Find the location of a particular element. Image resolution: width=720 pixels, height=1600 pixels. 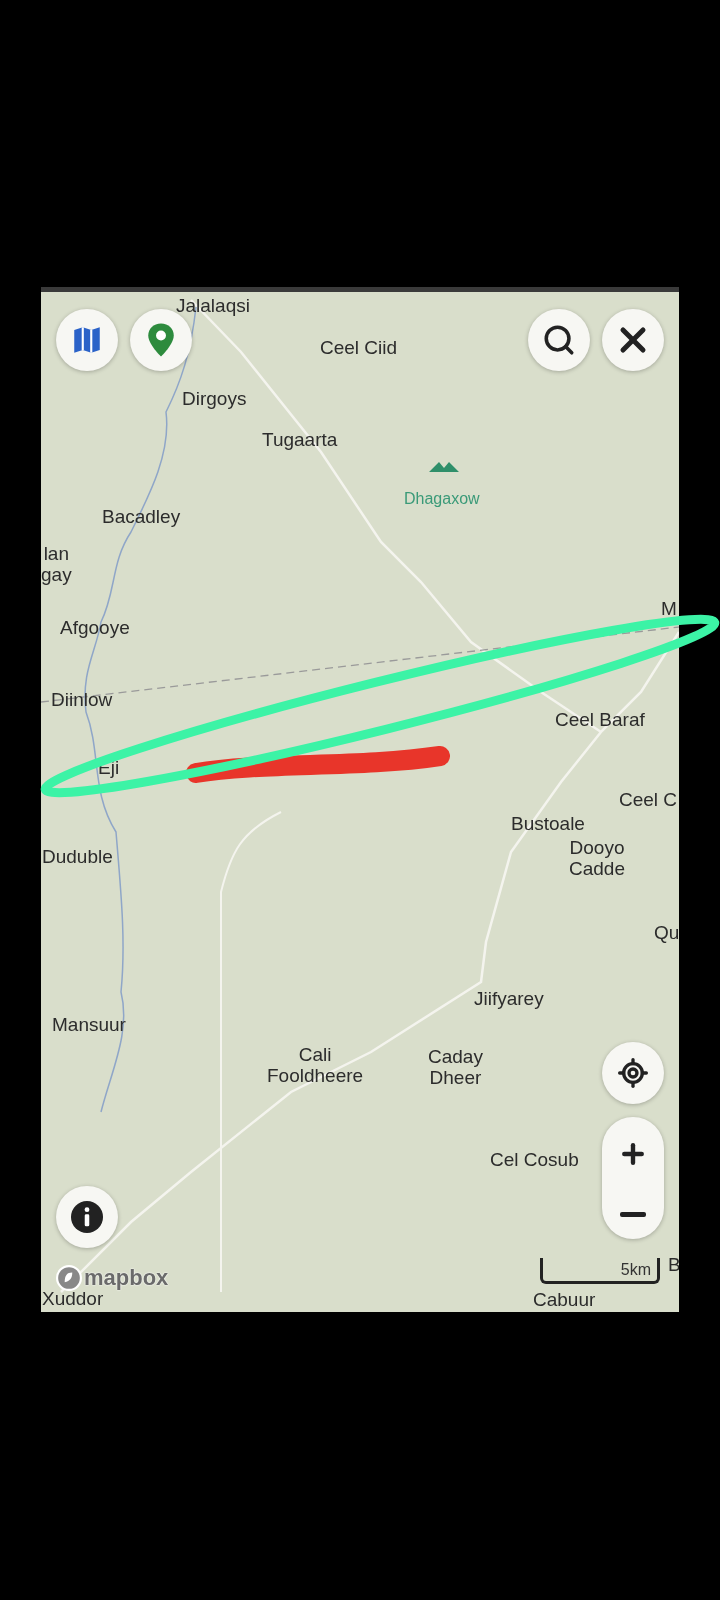

place-label: Caday Dheer is located at coordinates (455, 1067).